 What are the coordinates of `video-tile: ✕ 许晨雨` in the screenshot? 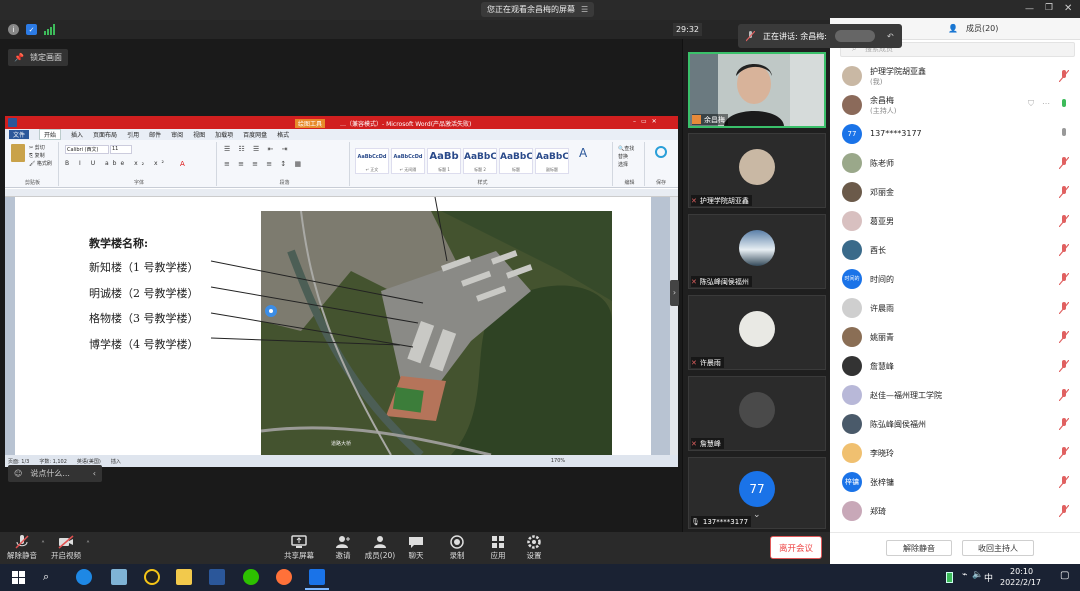 It's located at (757, 332).